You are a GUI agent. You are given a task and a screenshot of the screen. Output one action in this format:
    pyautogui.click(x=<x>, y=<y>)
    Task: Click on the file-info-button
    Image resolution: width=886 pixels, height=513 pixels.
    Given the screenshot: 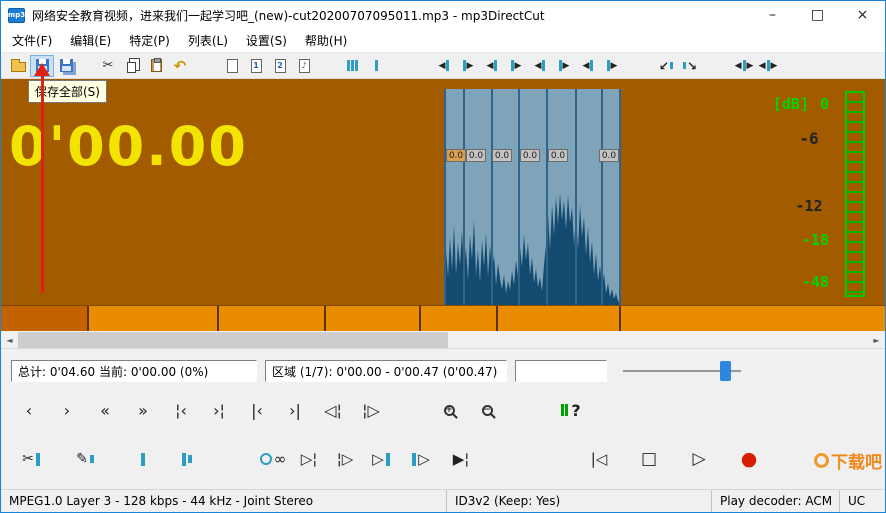 What is the action you would take?
    pyautogui.click(x=232, y=66)
    